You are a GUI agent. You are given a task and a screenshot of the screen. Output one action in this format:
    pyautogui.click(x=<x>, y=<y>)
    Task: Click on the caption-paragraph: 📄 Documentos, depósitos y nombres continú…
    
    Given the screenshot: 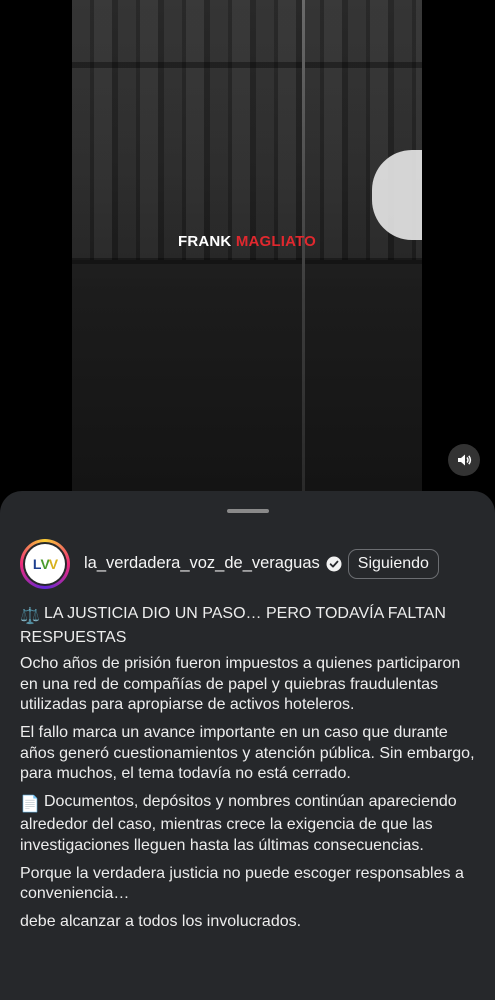 What is the action you would take?
    pyautogui.click(x=238, y=823)
    